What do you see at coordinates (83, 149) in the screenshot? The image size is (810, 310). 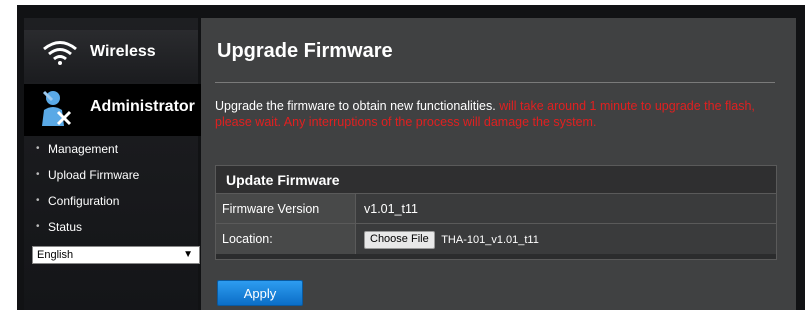 I see `sidebar-item-label: Management` at bounding box center [83, 149].